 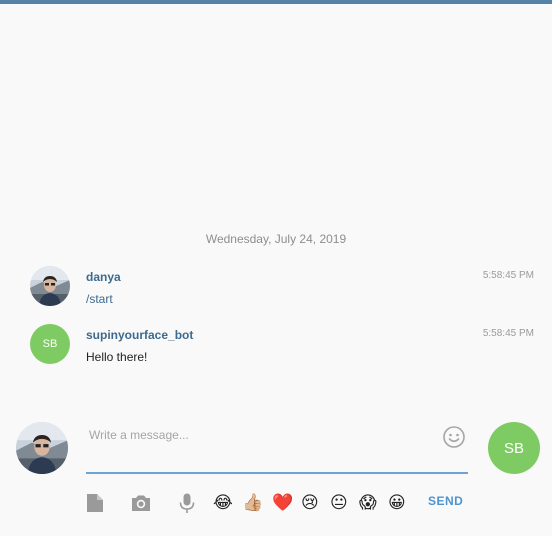 What do you see at coordinates (187, 503) in the screenshot?
I see `microphone-icon` at bounding box center [187, 503].